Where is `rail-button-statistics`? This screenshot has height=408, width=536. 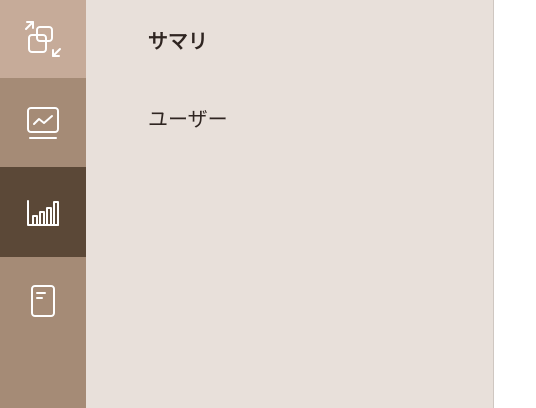 rail-button-statistics is located at coordinates (43, 212).